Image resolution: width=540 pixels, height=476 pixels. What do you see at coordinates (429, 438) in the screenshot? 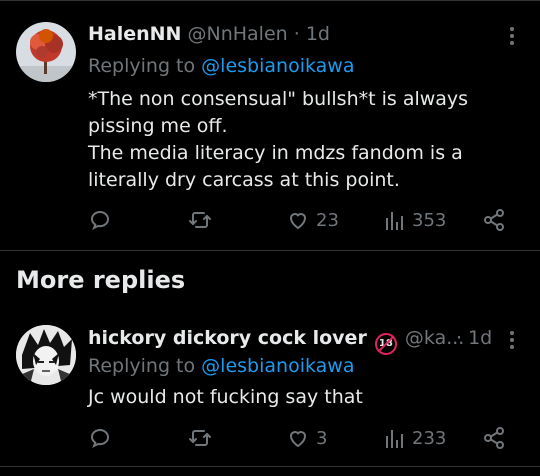
I see `view-count: 233` at bounding box center [429, 438].